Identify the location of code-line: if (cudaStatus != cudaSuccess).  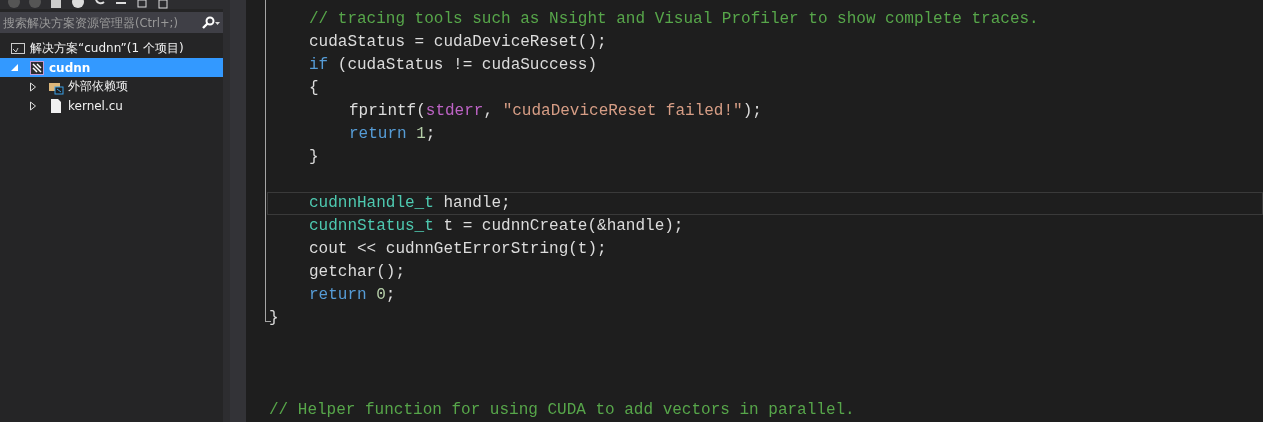
(453, 65).